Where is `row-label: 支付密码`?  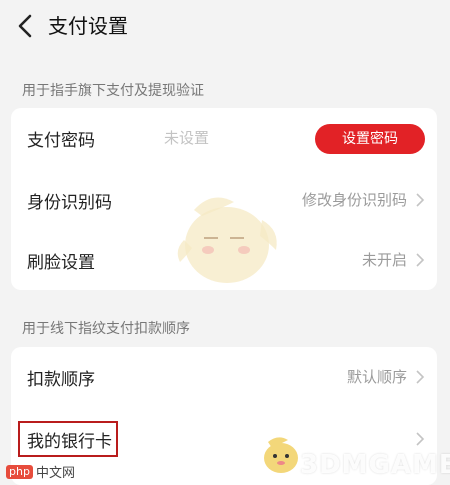
row-label: 支付密码 is located at coordinates (61, 141).